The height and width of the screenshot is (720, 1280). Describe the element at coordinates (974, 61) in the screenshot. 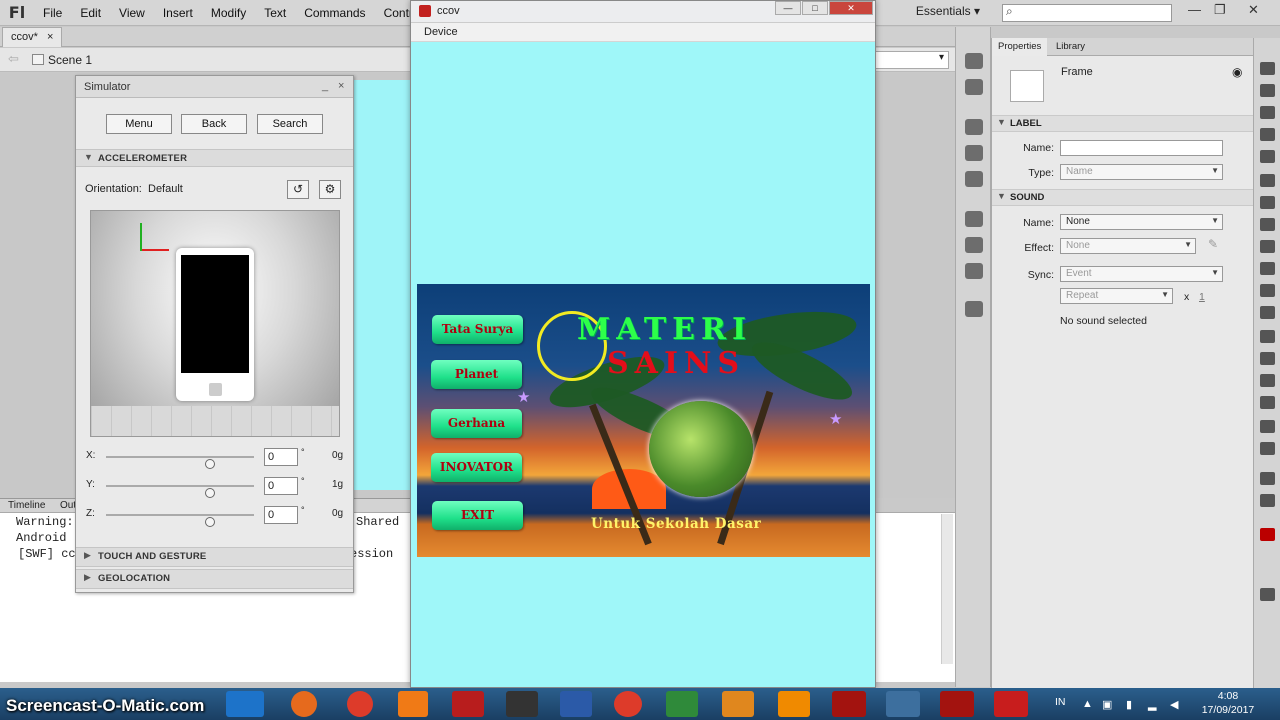

I see `color-icon` at that location.